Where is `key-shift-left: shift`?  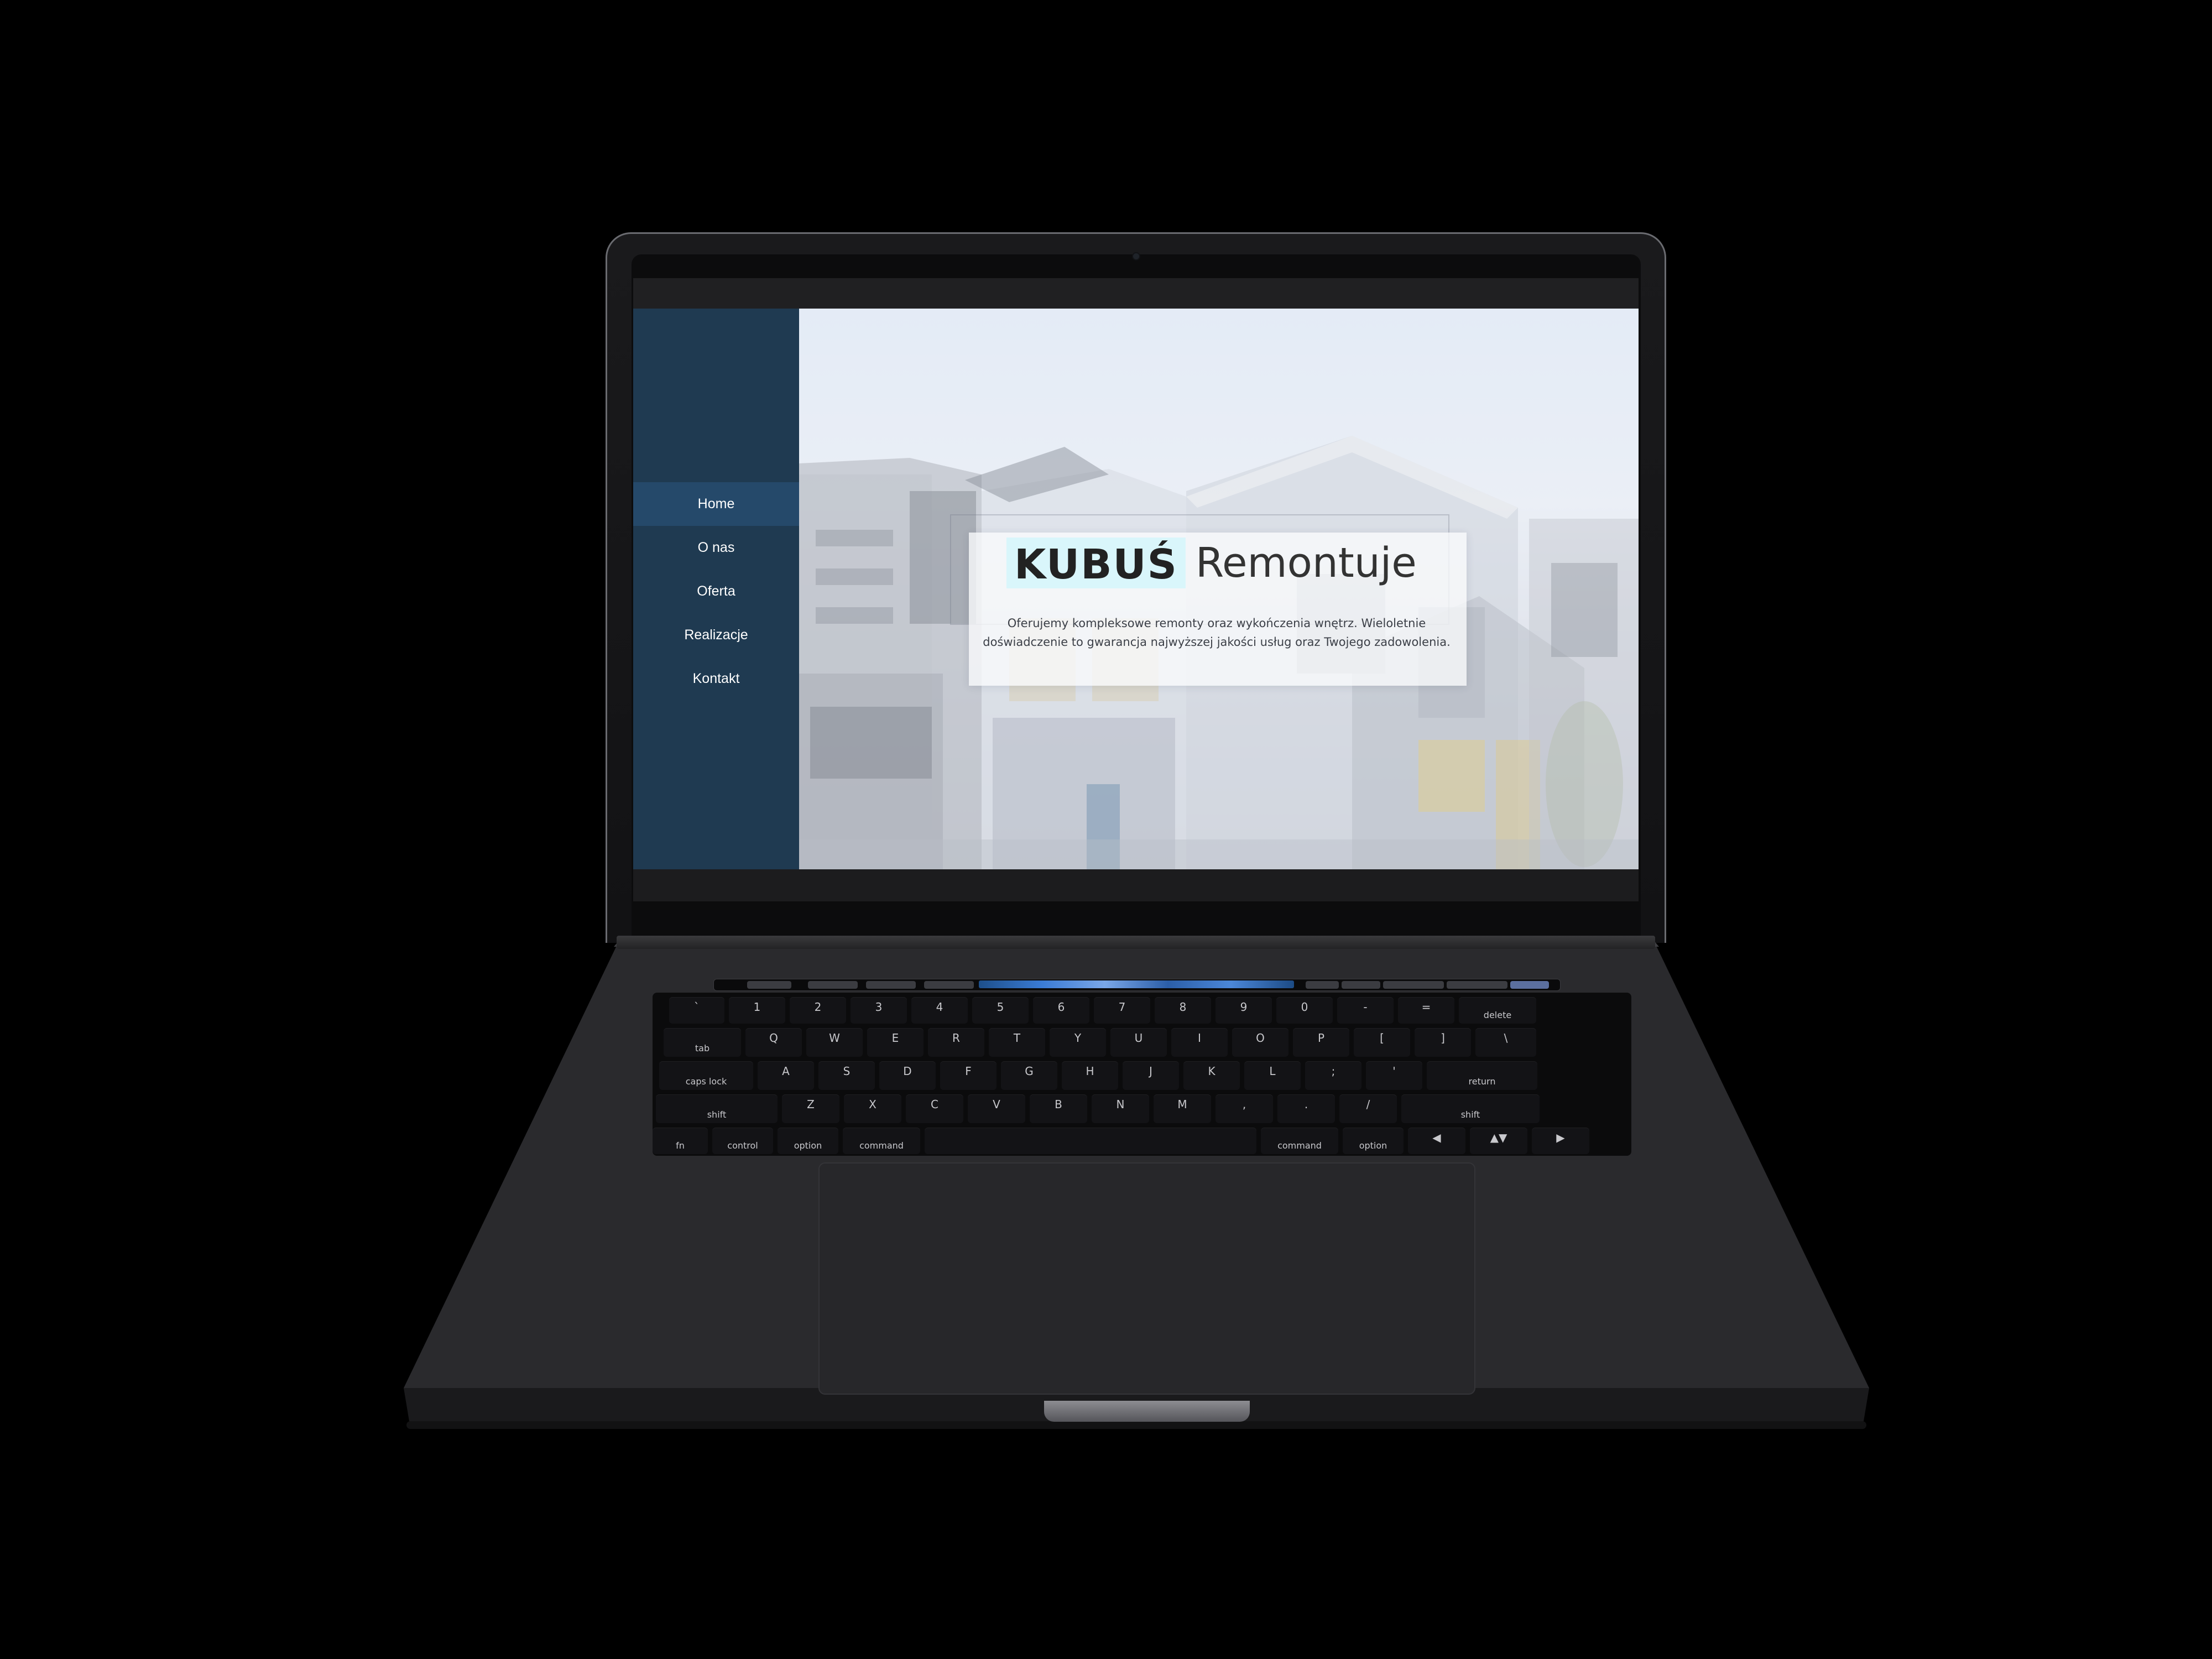 key-shift-left: shift is located at coordinates (717, 1108).